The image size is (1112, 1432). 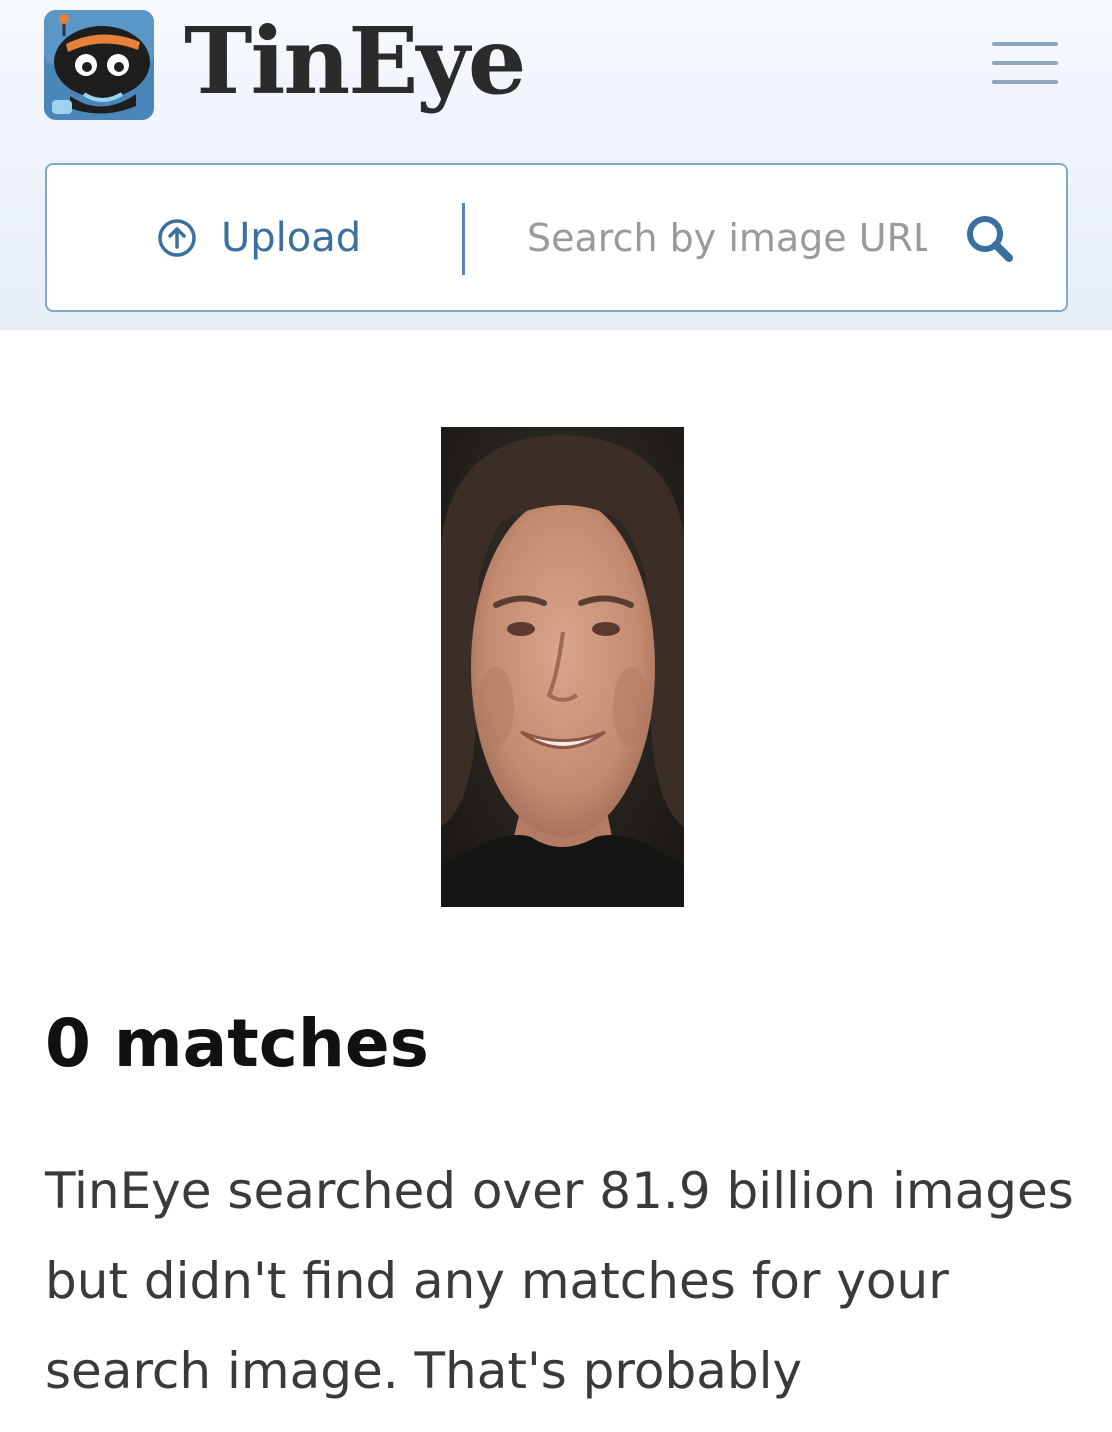 I want to click on image-url-input, so click(x=727, y=238).